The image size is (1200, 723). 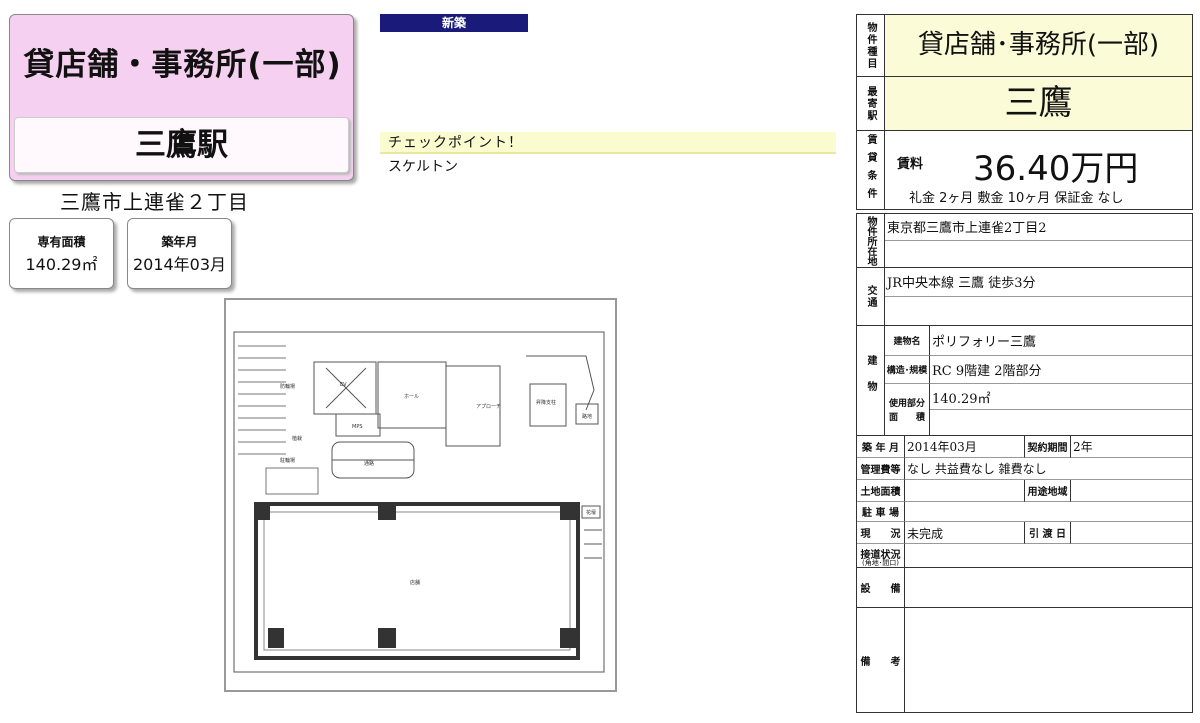 I want to click on land-label: 土地面積, so click(x=881, y=491).